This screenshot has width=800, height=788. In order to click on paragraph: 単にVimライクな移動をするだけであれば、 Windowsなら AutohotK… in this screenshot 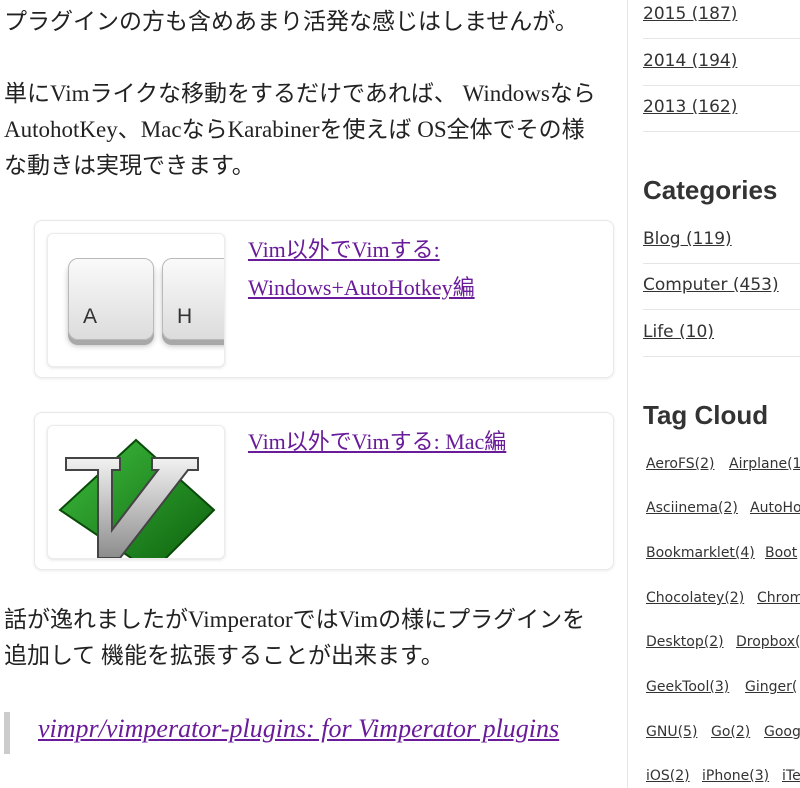, I will do `click(311, 130)`.